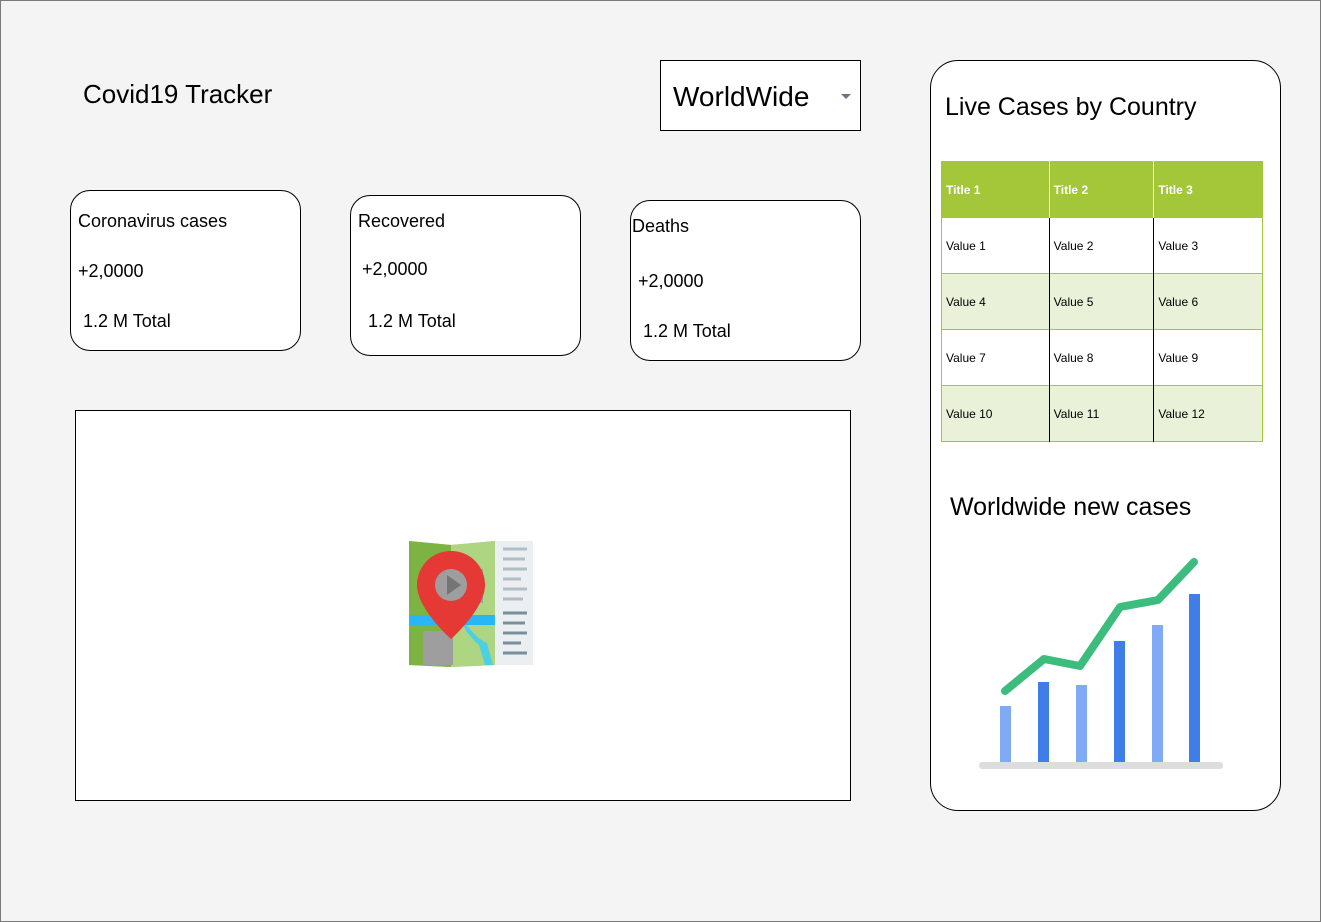  What do you see at coordinates (671, 281) in the screenshot?
I see `deaths-card-today: +2,0000` at bounding box center [671, 281].